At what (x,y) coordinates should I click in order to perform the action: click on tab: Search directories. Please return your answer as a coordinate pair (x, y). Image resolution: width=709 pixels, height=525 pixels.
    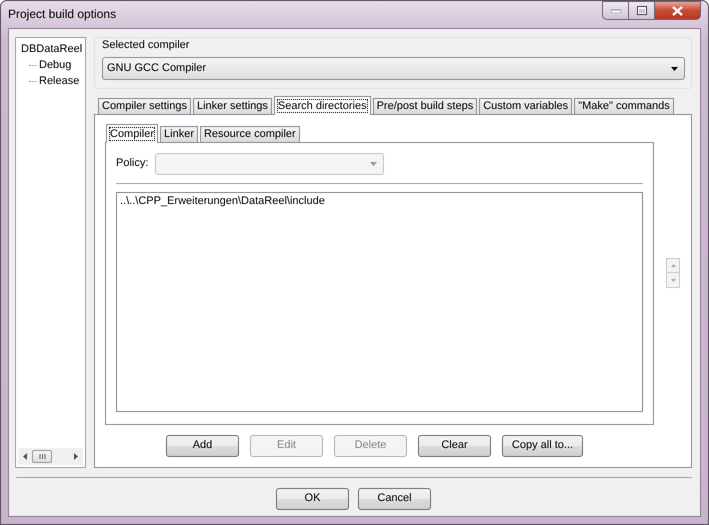
    Looking at the image, I should click on (322, 105).